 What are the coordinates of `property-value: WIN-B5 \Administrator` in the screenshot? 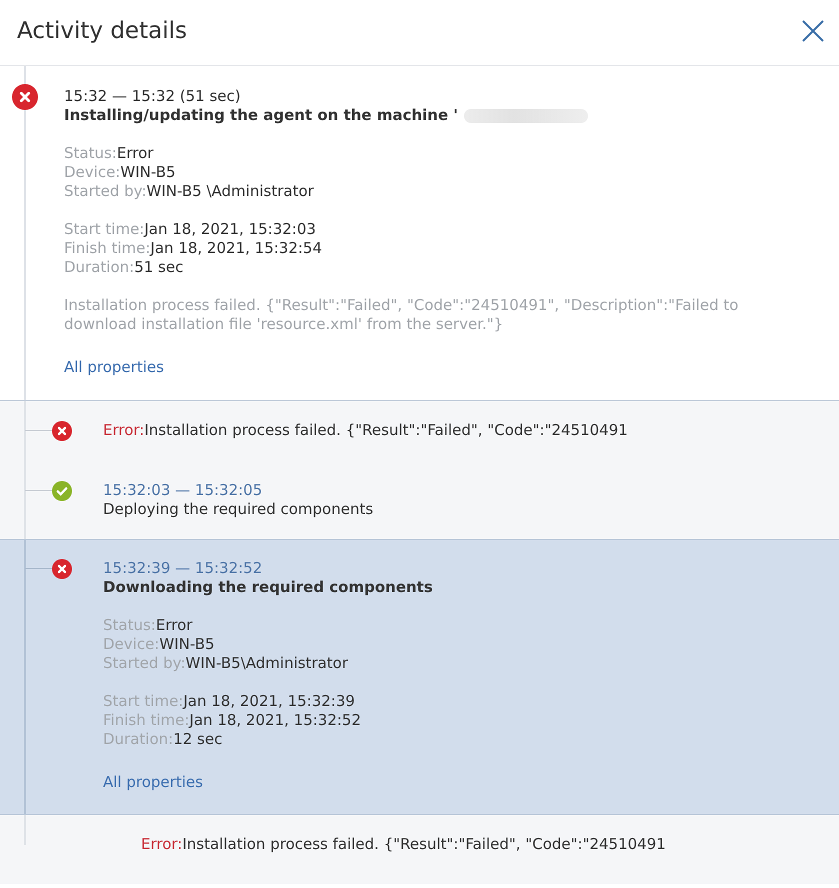 It's located at (230, 191).